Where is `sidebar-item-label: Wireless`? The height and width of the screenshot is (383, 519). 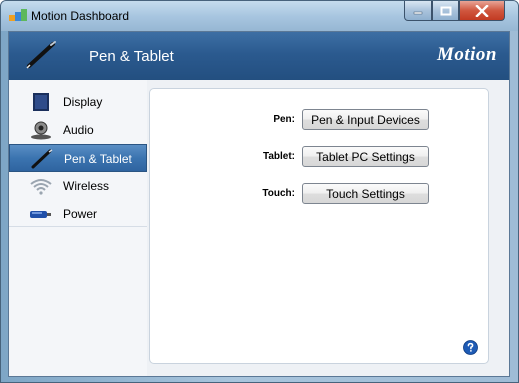 sidebar-item-label: Wireless is located at coordinates (86, 186).